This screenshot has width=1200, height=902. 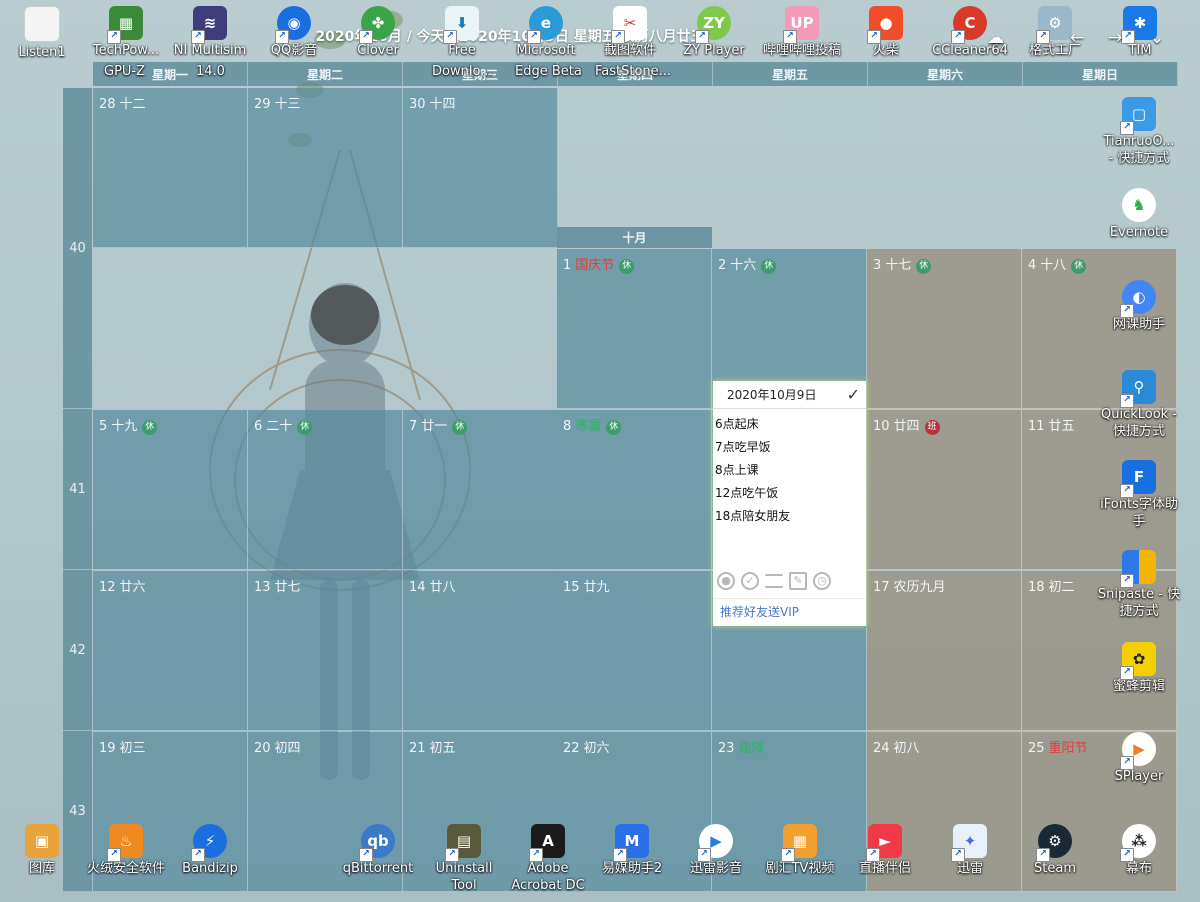 I want to click on desktop-icon-format-factory: ⚙ ↗ 格式工厂, so click(x=1055, y=32).